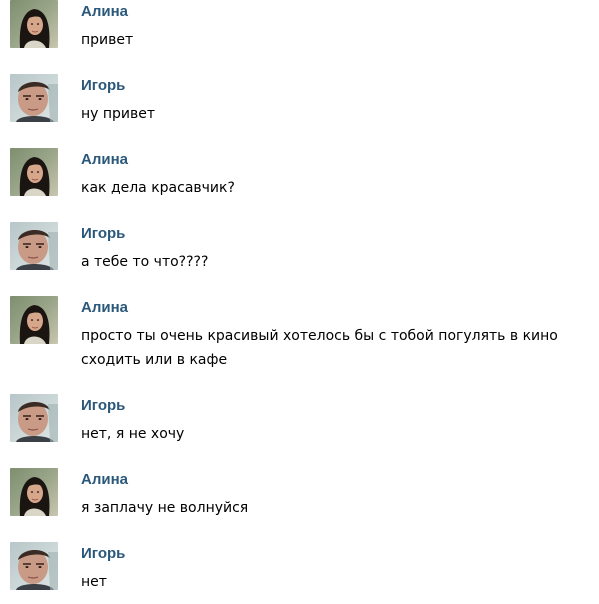 The image size is (599, 604). Describe the element at coordinates (107, 40) in the screenshot. I see `message-text: привет` at that location.